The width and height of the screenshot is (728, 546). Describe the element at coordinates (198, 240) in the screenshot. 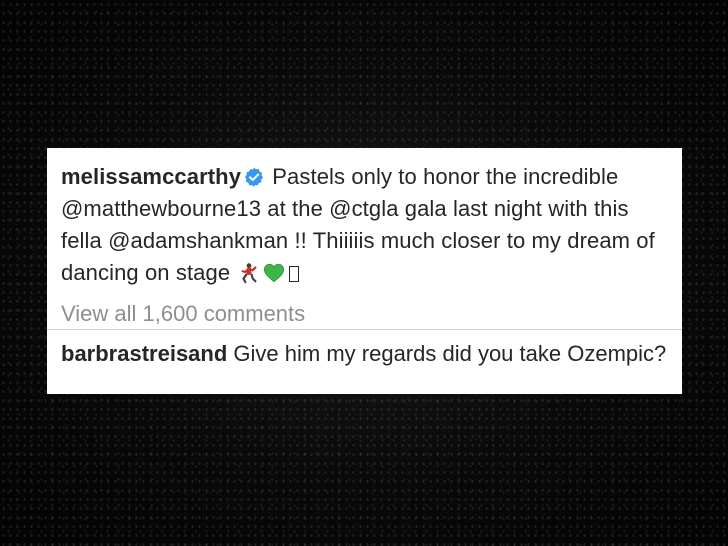

I see `mention-link: @adamshankman` at that location.